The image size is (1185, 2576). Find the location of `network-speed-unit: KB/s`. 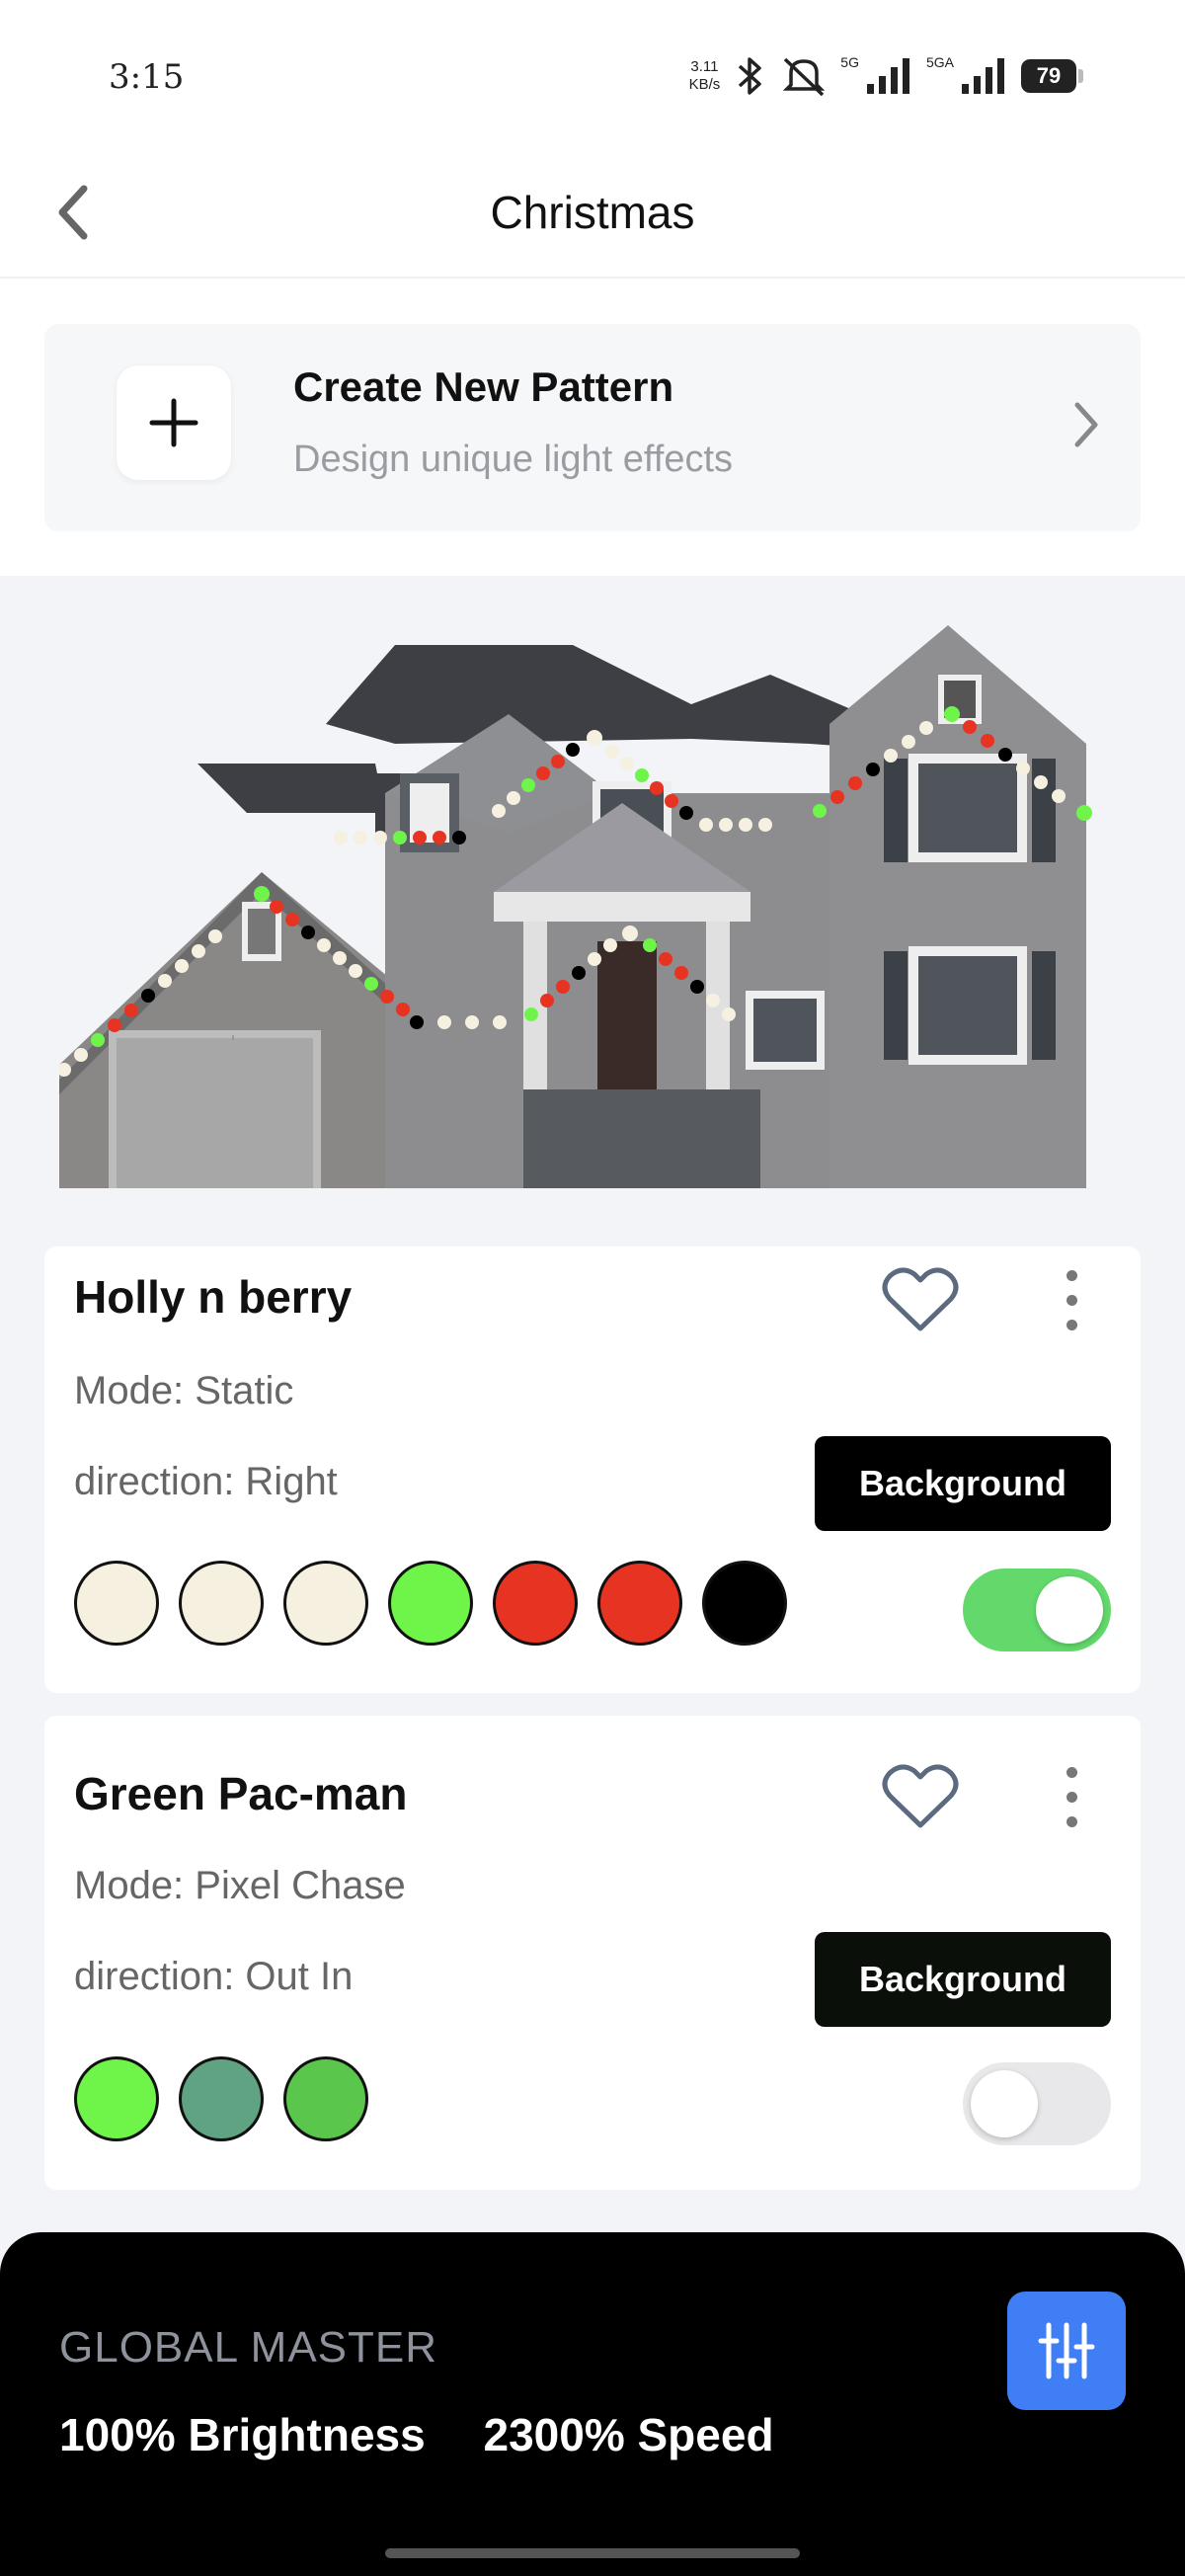

network-speed-unit: KB/s is located at coordinates (705, 84).